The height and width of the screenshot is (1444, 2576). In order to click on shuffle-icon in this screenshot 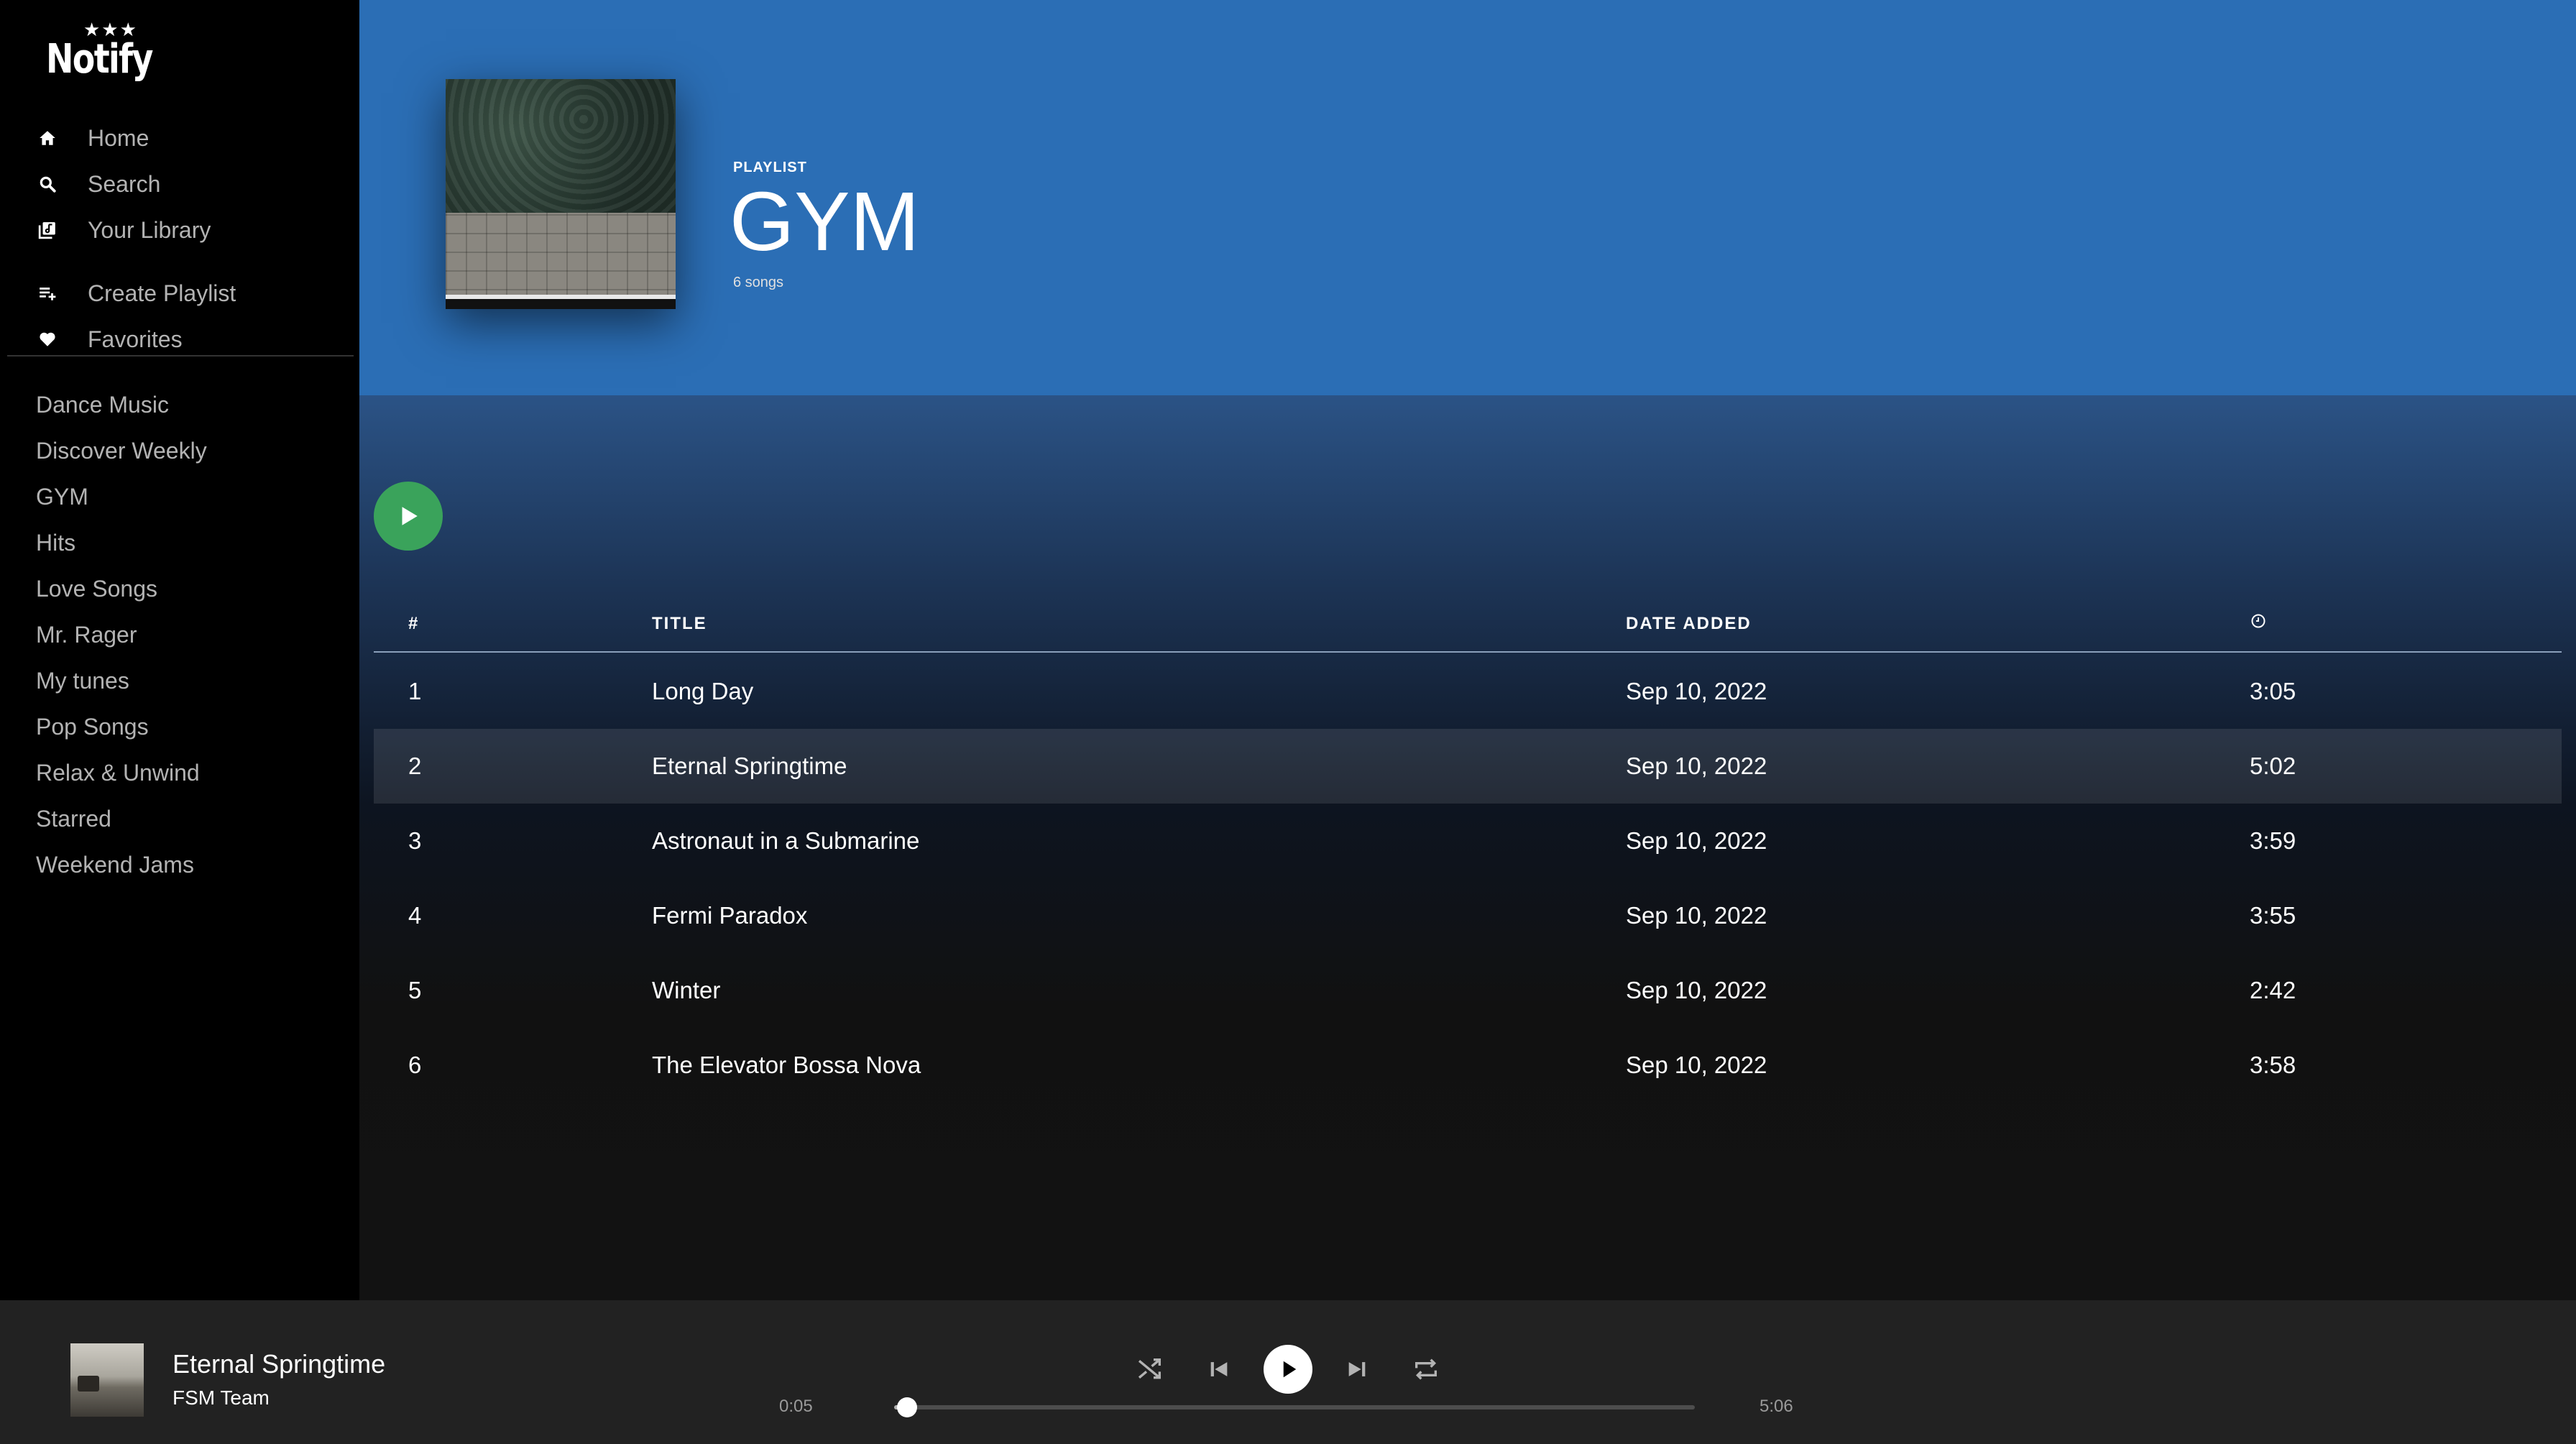, I will do `click(1149, 1369)`.